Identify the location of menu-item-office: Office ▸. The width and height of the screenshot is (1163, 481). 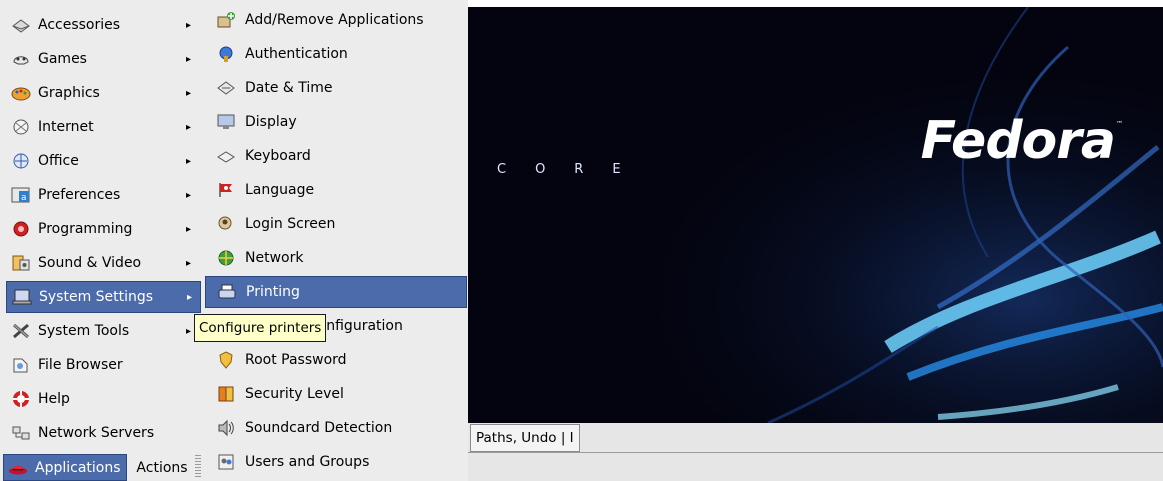
(102, 161).